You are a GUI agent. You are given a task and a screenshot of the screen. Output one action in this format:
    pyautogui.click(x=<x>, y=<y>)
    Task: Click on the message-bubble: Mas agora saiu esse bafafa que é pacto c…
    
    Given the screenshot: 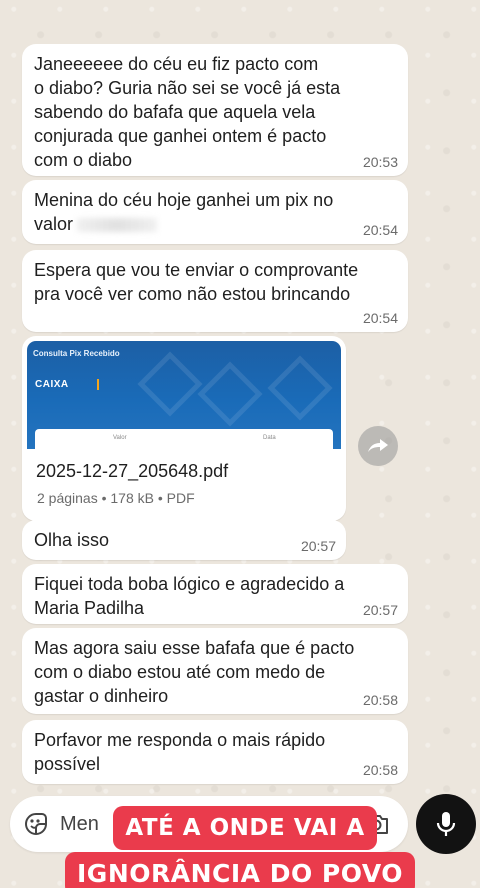 What is the action you would take?
    pyautogui.click(x=215, y=671)
    